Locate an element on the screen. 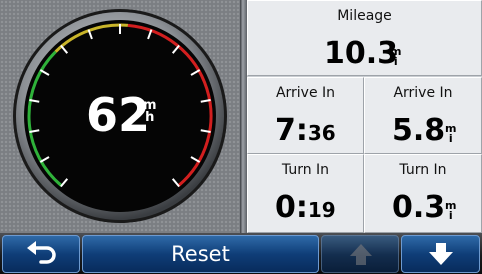 Image resolution: width=482 pixels, height=274 pixels. reset-button: Reset is located at coordinates (200, 254).